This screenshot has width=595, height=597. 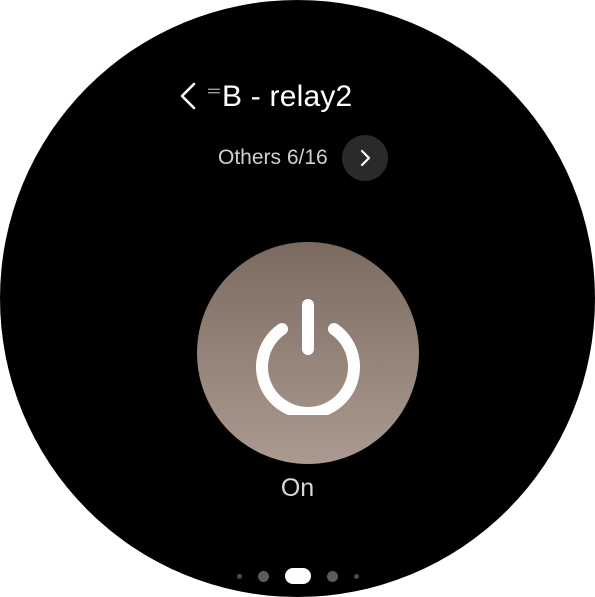 I want to click on chevron-right-icon, so click(x=365, y=158).